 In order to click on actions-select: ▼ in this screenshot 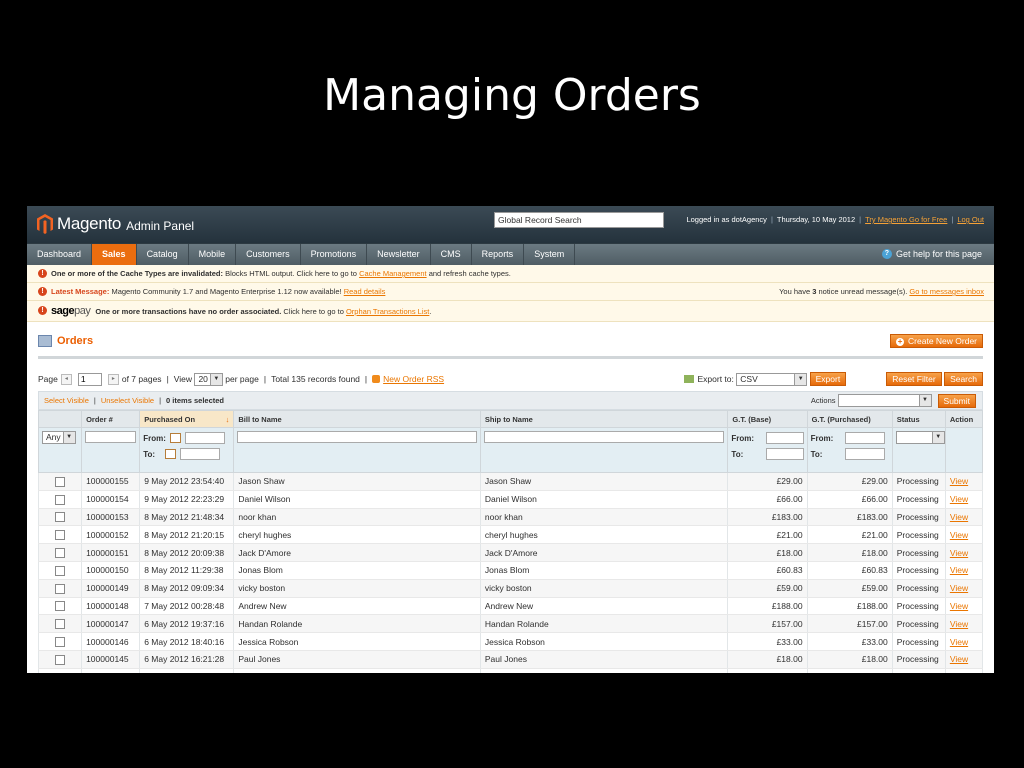, I will do `click(884, 400)`.